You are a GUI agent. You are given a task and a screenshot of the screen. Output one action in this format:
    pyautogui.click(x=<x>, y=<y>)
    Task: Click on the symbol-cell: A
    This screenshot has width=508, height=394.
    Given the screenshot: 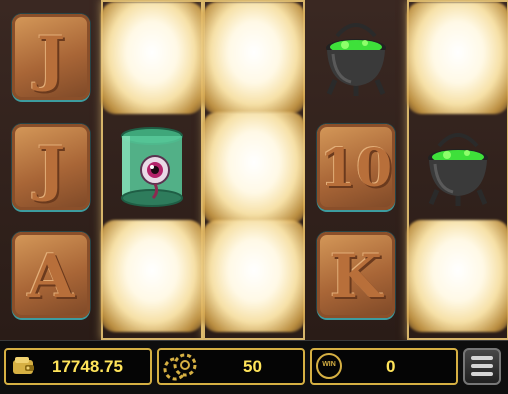 What is the action you would take?
    pyautogui.click(x=51, y=276)
    